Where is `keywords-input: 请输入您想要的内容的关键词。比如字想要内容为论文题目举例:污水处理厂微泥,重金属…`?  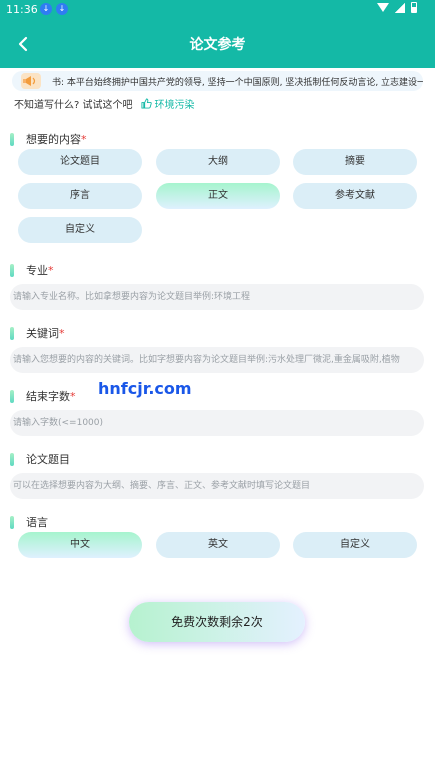 keywords-input: 请输入您想要的内容的关键词。比如字想要内容为论文题目举例:污水处理厂微泥,重金属… is located at coordinates (217, 360).